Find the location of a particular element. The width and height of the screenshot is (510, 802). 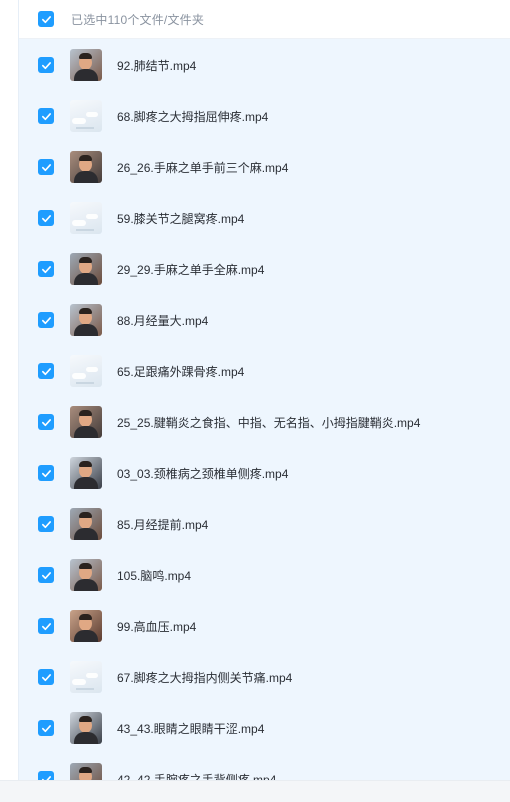

file-name: 85.月经提前.mp4 is located at coordinates (162, 524).